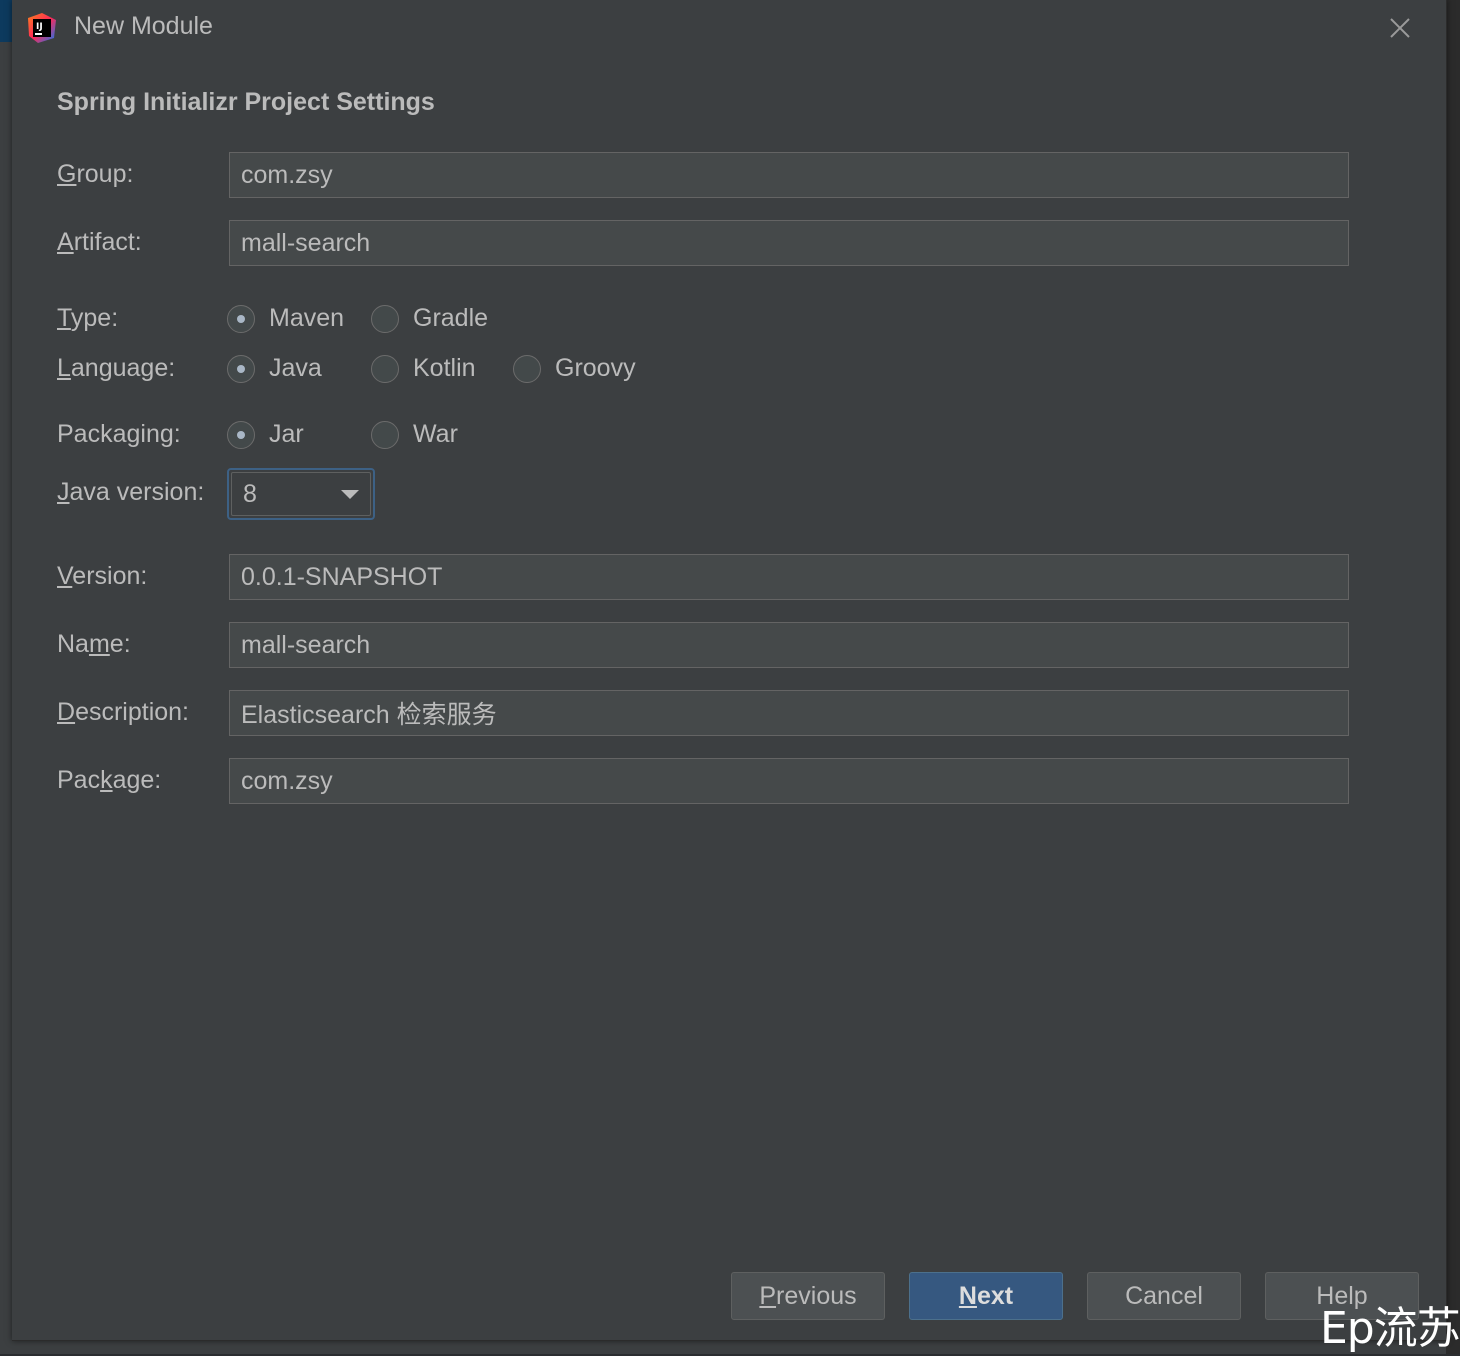  I want to click on radio-label: Kotlin, so click(444, 368).